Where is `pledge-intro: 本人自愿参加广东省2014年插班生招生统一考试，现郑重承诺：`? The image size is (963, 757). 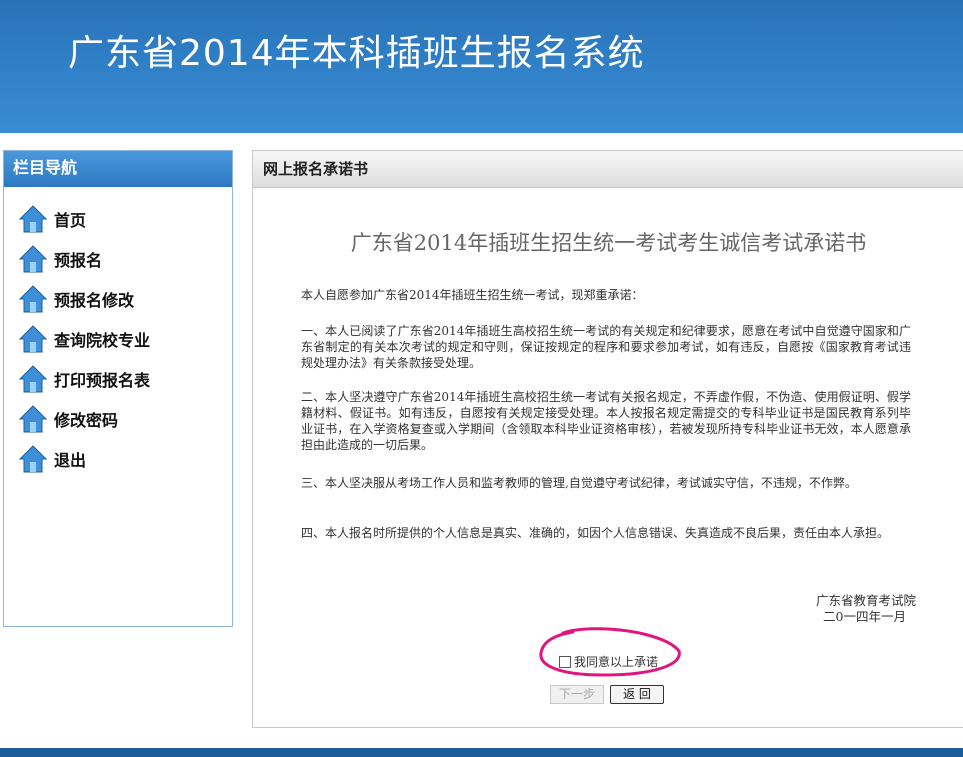 pledge-intro: 本人自愿参加广东省2014年插班生招生统一考试，现郑重承诺： is located at coordinates (472, 295).